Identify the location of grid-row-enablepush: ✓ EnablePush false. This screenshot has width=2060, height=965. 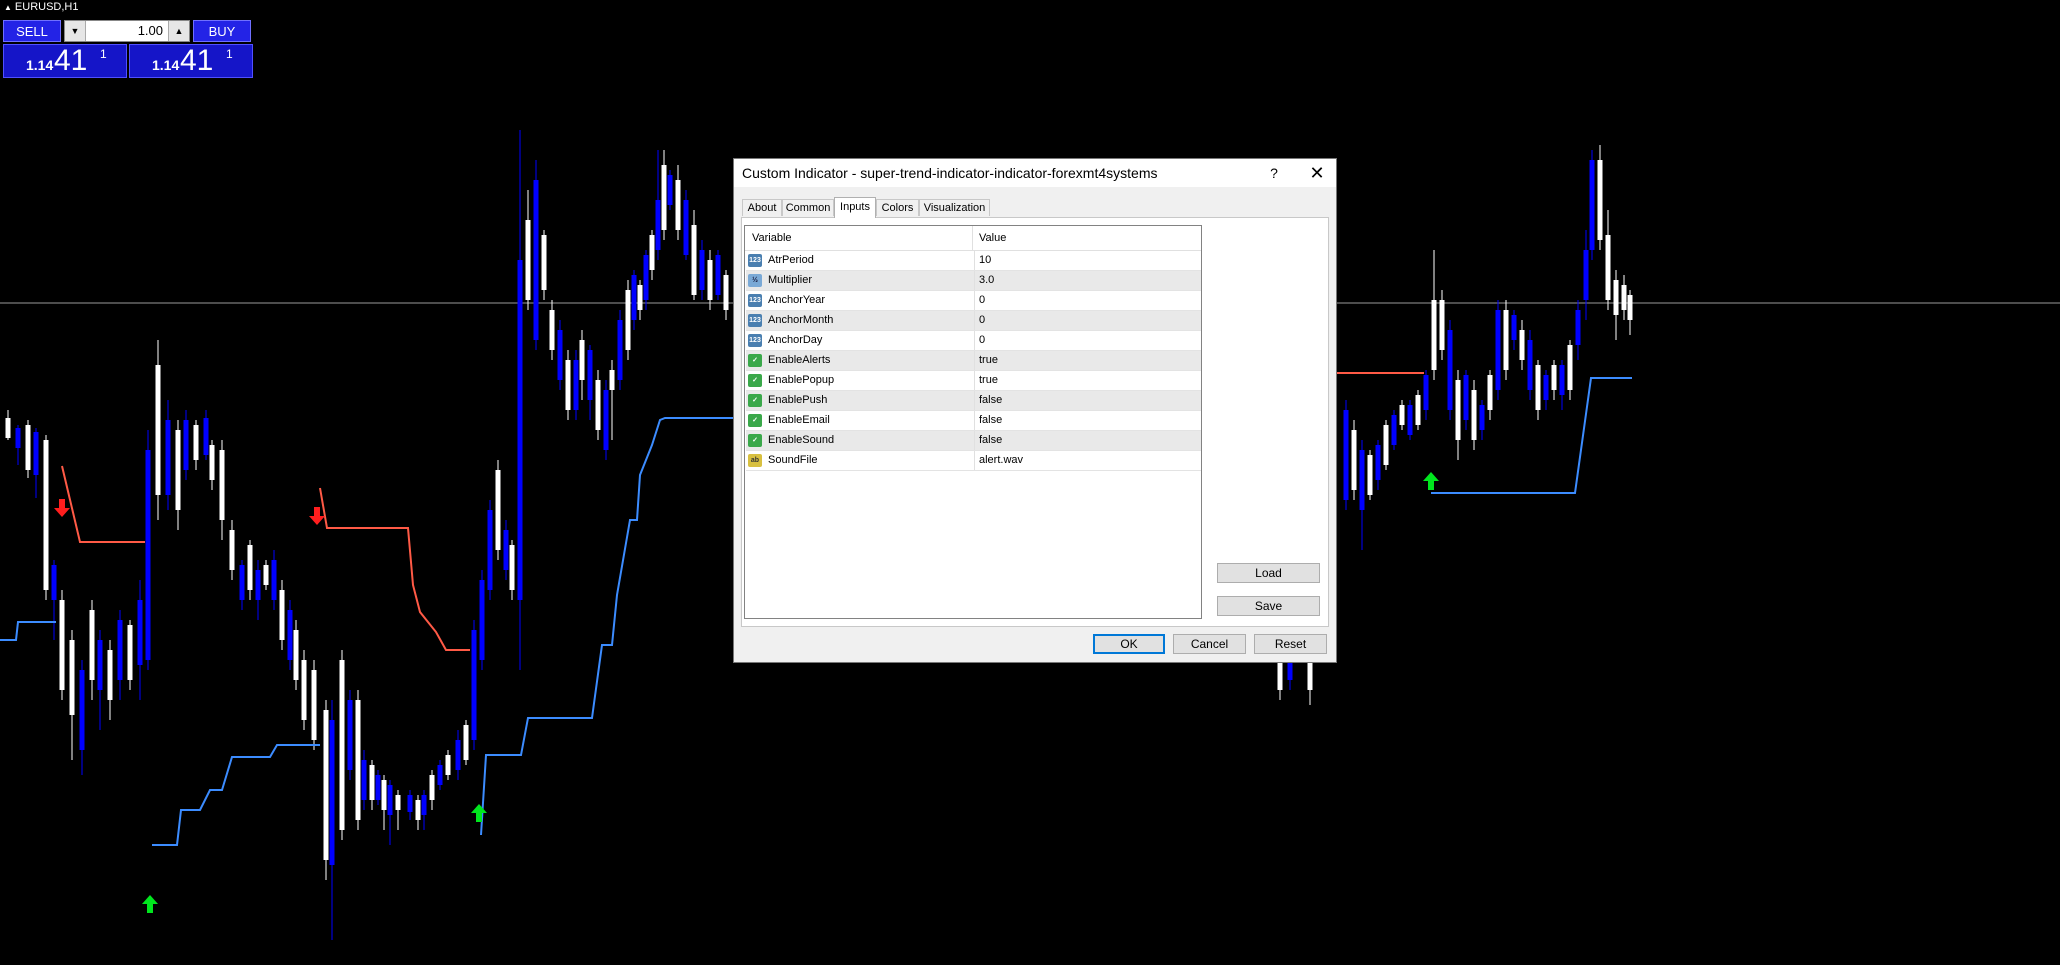
(973, 401).